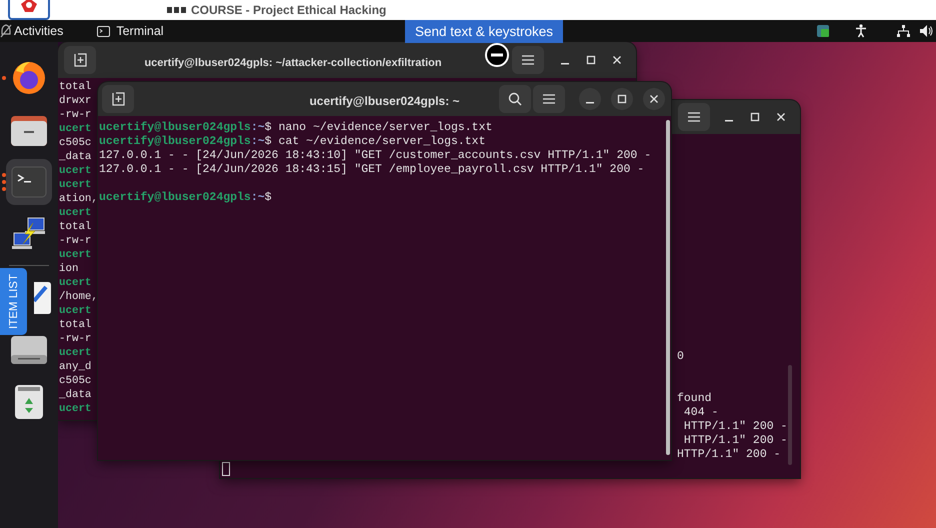  Describe the element at coordinates (484, 31) in the screenshot. I see `send-keystrokes-button: Send text & keystrokes` at that location.